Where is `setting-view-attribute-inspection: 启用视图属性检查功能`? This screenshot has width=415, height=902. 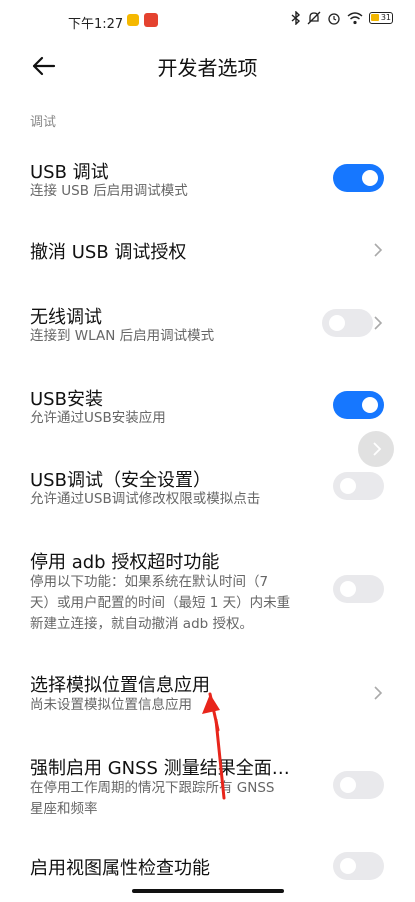
setting-view-attribute-inspection: 启用视图属性检查功能 is located at coordinates (207, 868).